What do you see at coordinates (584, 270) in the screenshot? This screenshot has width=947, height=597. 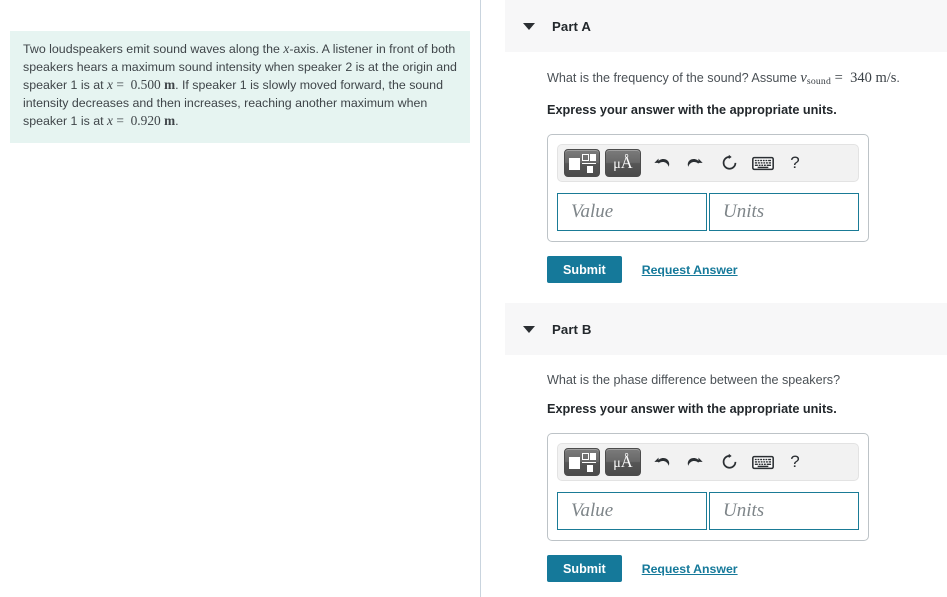 I see `submit-button-a: Submit` at bounding box center [584, 270].